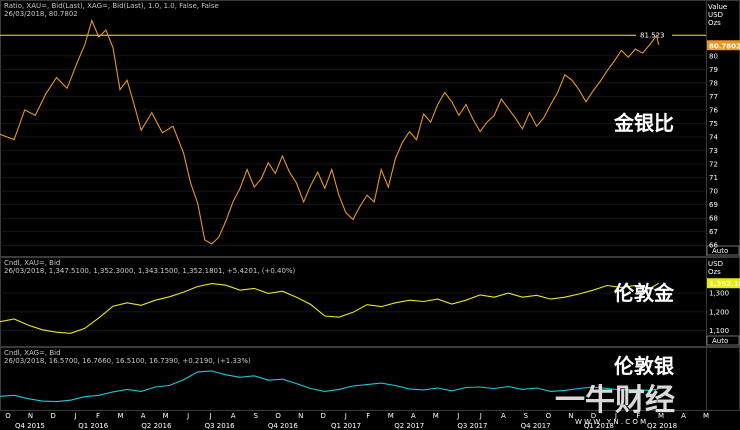  What do you see at coordinates (713, 83) in the screenshot?
I see `y-tick-label-0-12: 78` at bounding box center [713, 83].